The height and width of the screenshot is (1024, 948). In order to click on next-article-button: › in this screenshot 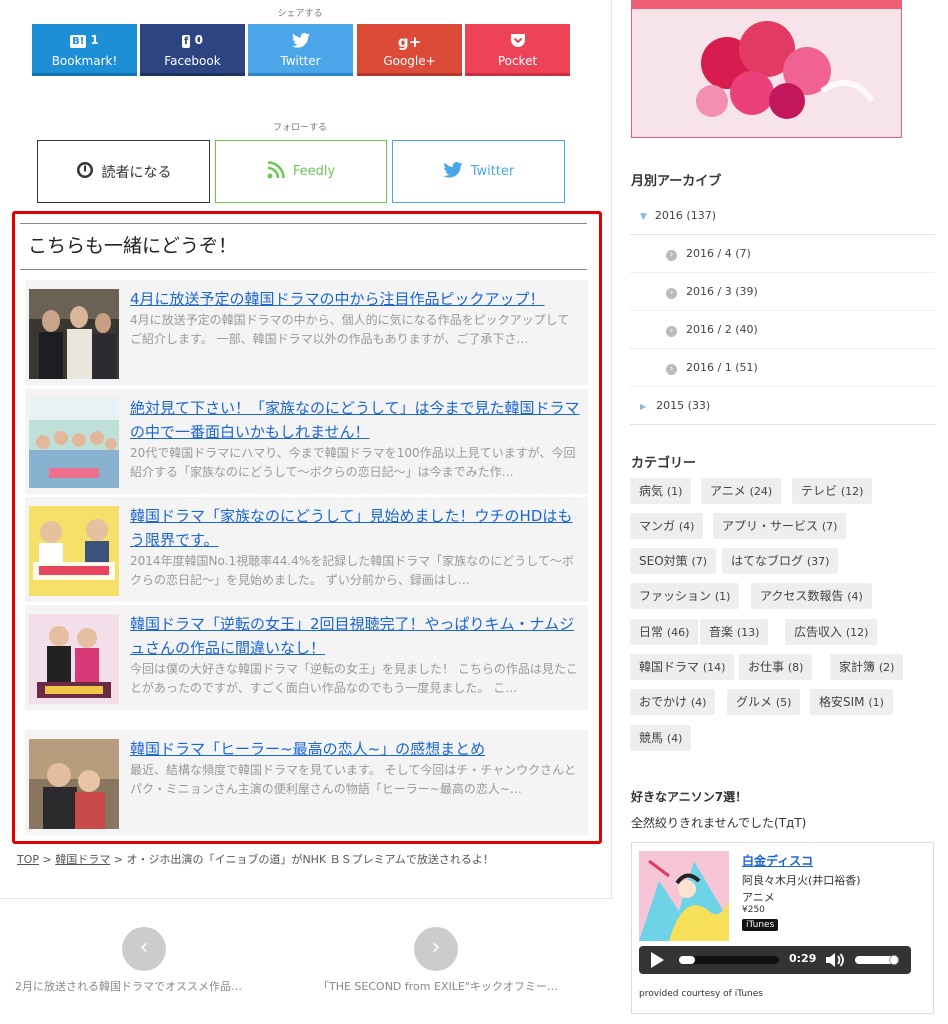, I will do `click(436, 949)`.